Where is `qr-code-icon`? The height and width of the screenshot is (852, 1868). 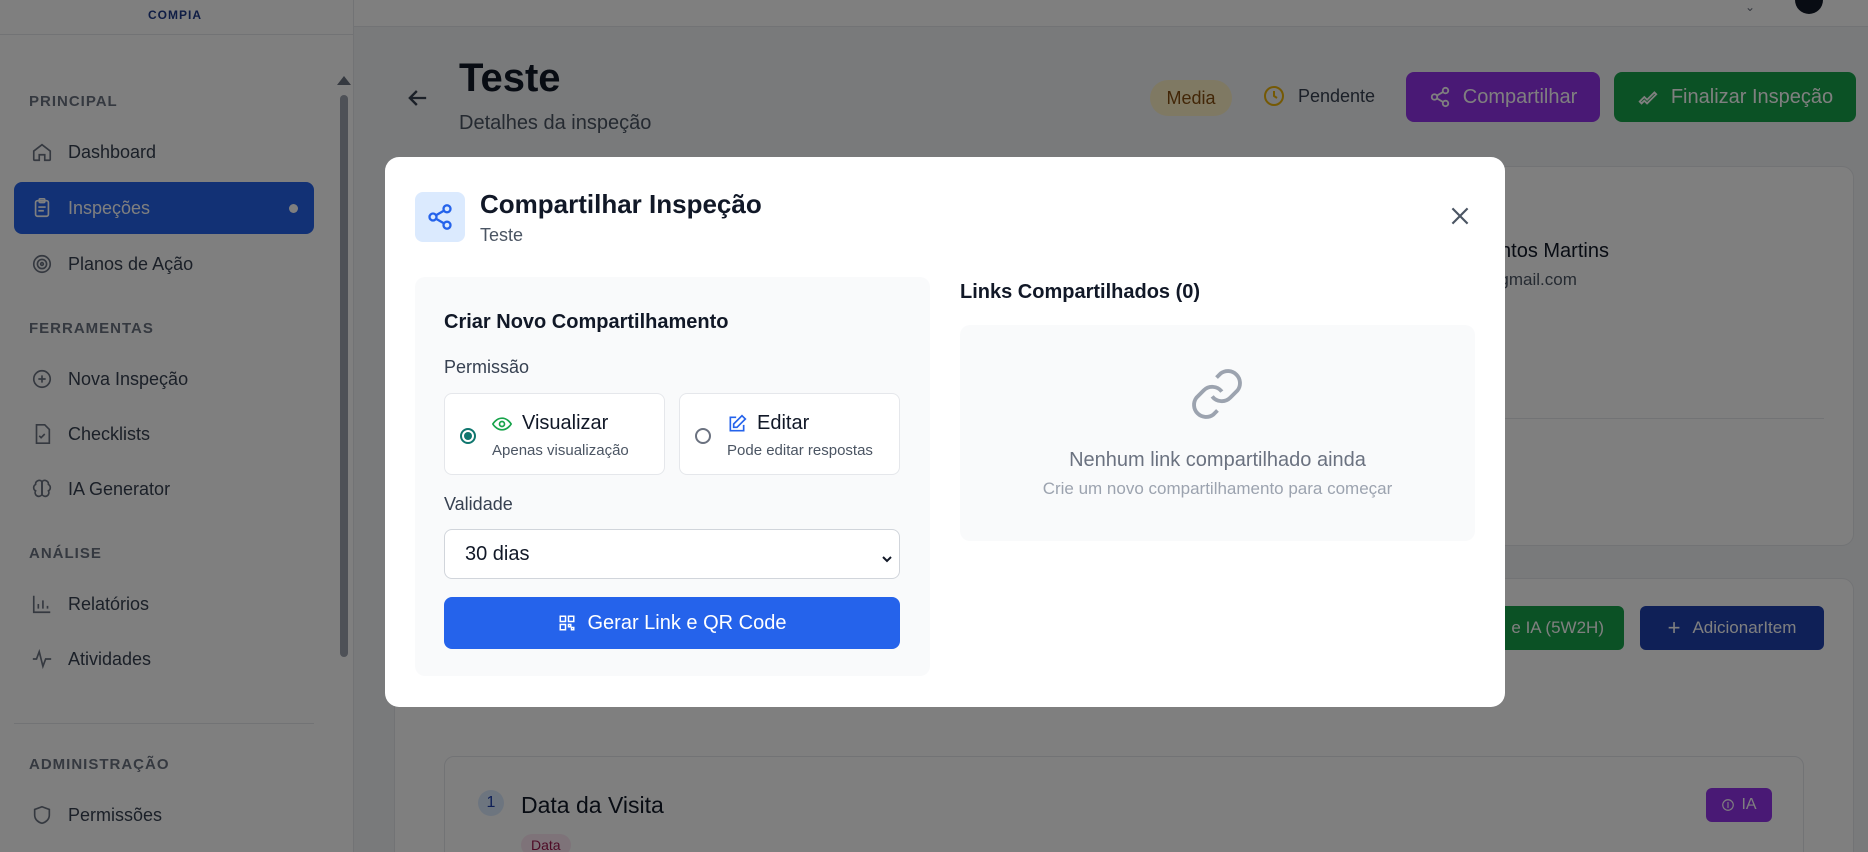 qr-code-icon is located at coordinates (567, 623).